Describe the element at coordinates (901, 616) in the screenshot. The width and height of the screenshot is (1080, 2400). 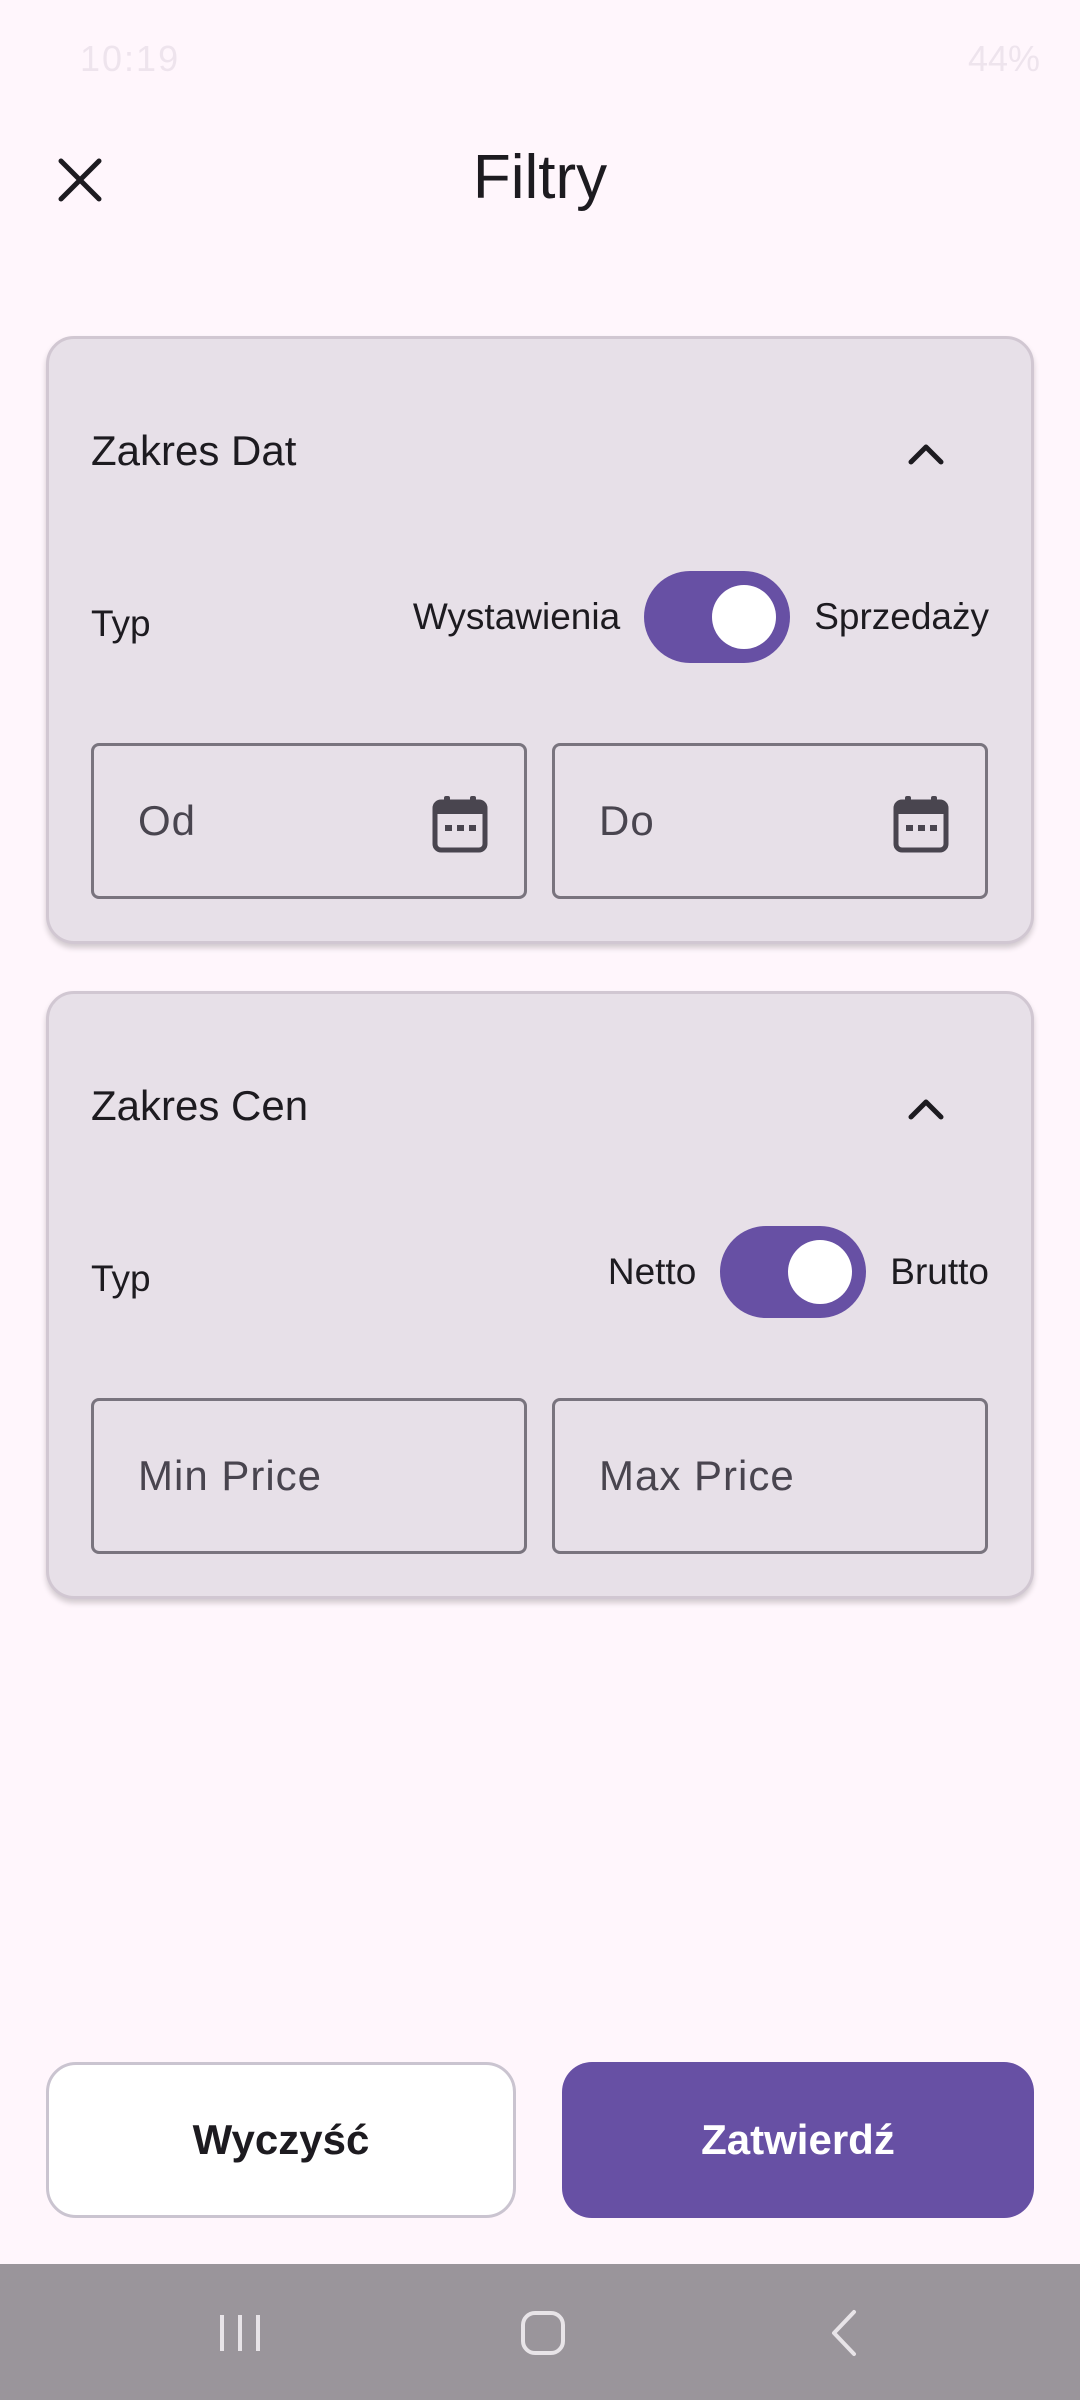
I see `date-toggle-right-label: Sprzedaży` at that location.